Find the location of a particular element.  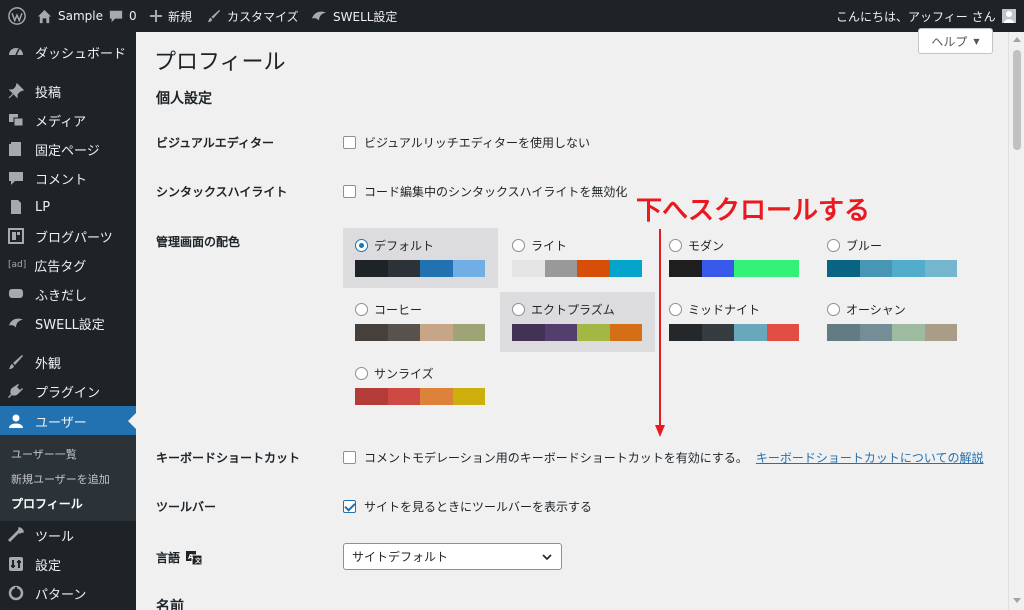

scheme-blue: ブルー is located at coordinates (892, 258).